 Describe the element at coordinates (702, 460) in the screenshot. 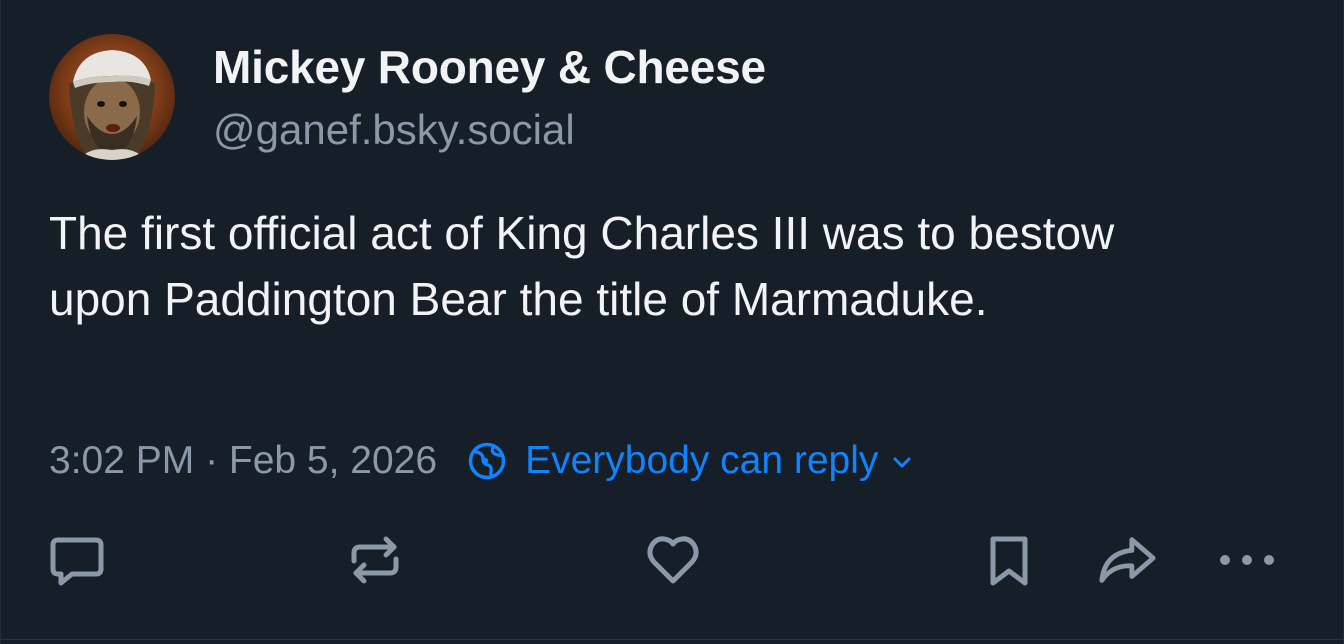

I see `reply-setting-label: Everybody can reply` at that location.